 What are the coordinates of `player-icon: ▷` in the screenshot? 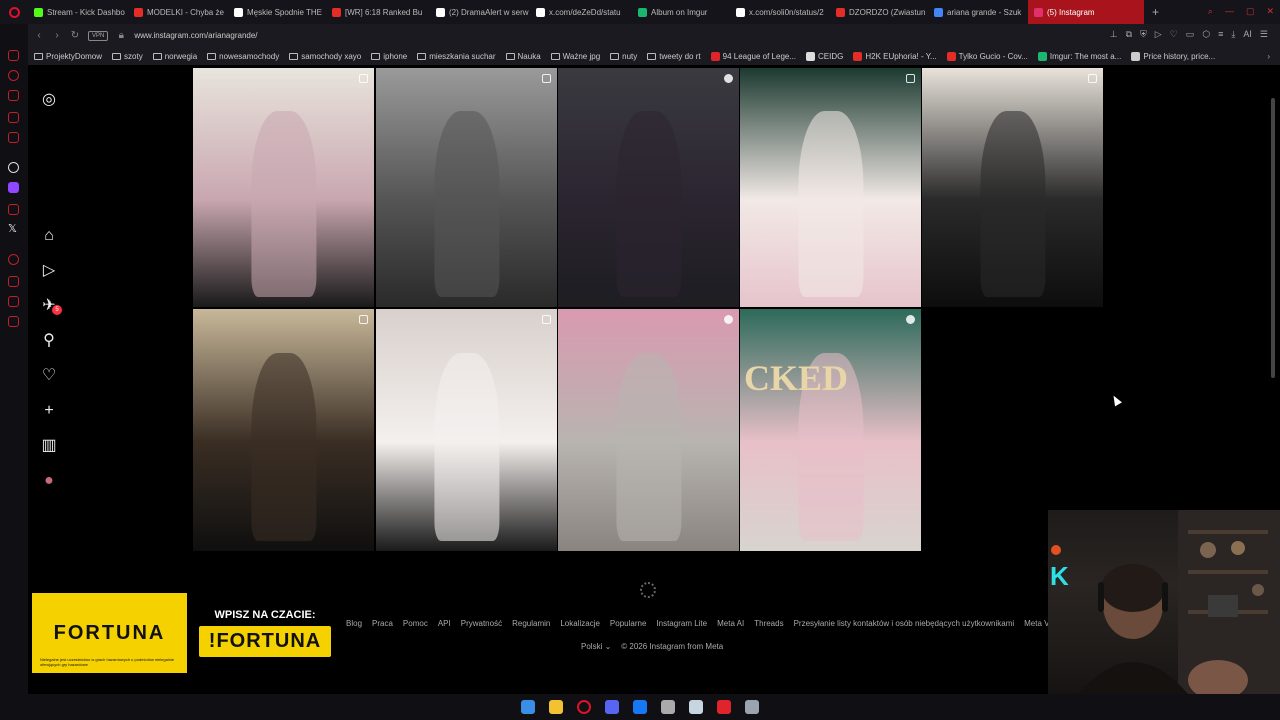 It's located at (1158, 34).